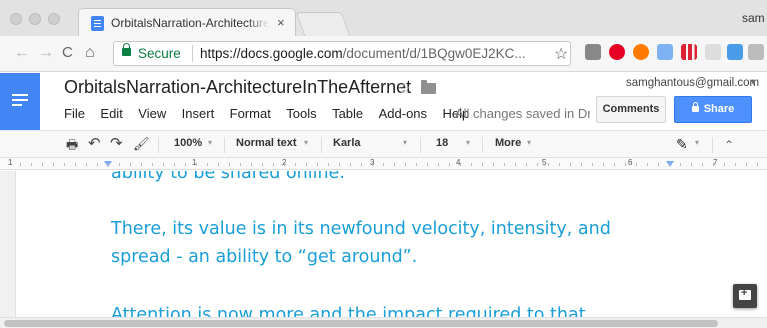 This screenshot has width=767, height=328. I want to click on reload-icon: C, so click(67, 52).